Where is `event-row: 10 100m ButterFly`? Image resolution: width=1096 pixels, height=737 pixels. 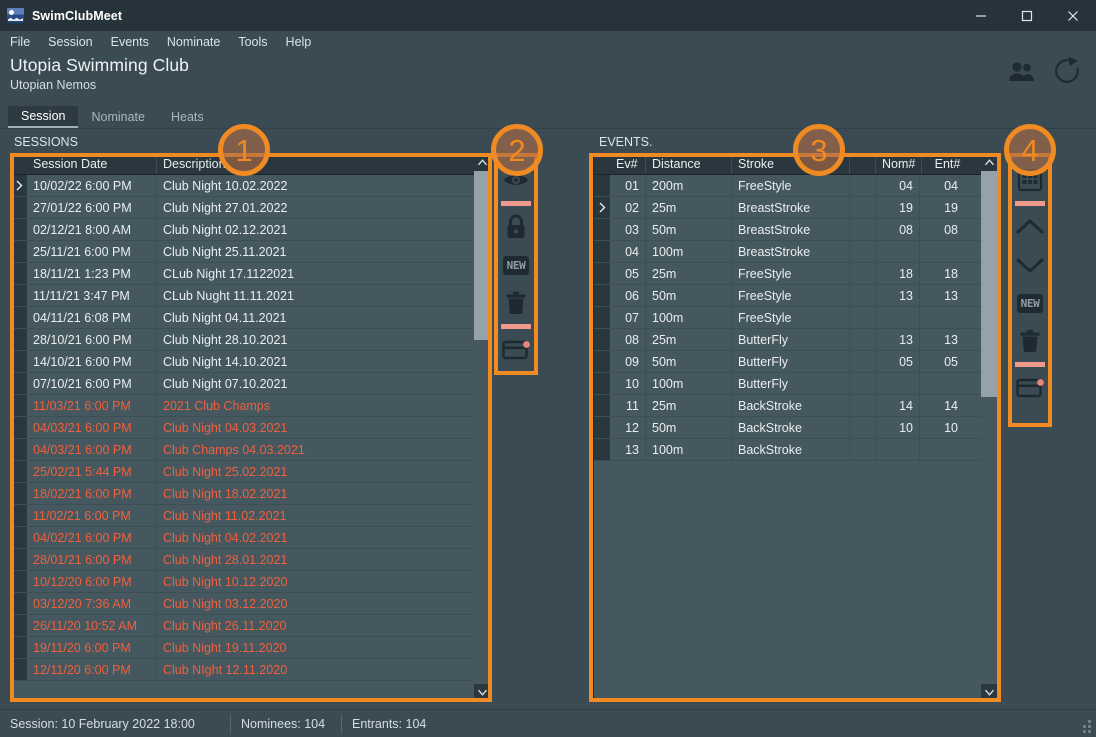
event-row: 10 100m ButterFly is located at coordinates (796, 384).